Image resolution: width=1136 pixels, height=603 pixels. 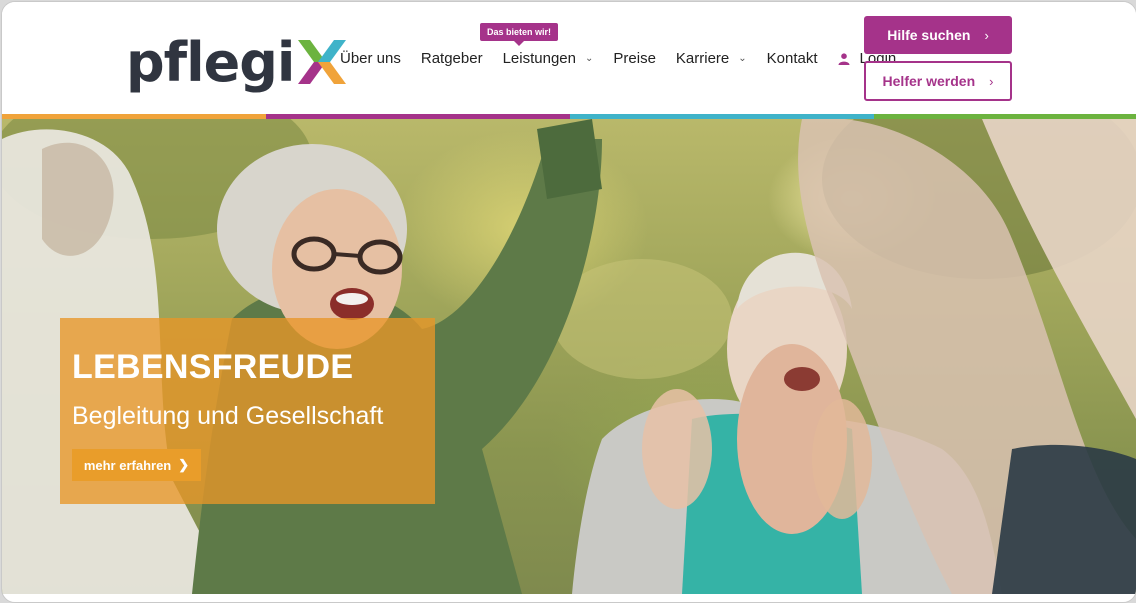 What do you see at coordinates (929, 81) in the screenshot?
I see `become-helper-label: Helfer werden` at bounding box center [929, 81].